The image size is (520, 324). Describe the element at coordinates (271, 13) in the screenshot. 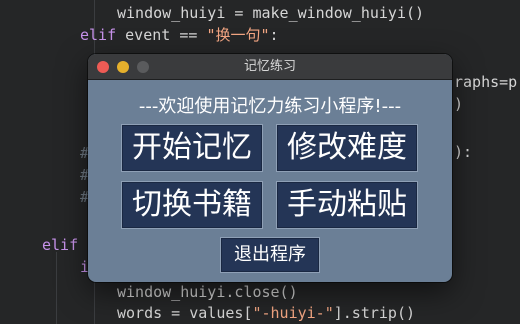

I see `code-line: window_huiyi = make_window_huiyi()` at that location.